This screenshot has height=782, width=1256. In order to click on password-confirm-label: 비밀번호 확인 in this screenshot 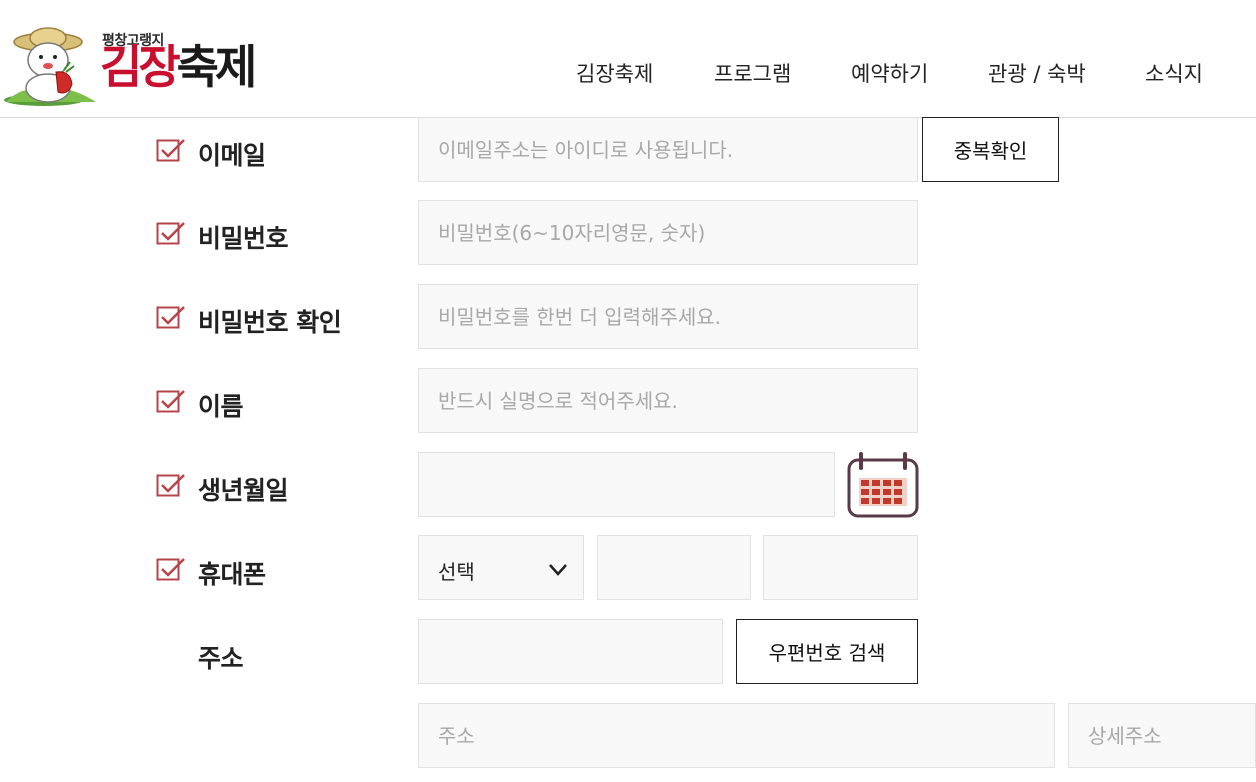, I will do `click(270, 322)`.